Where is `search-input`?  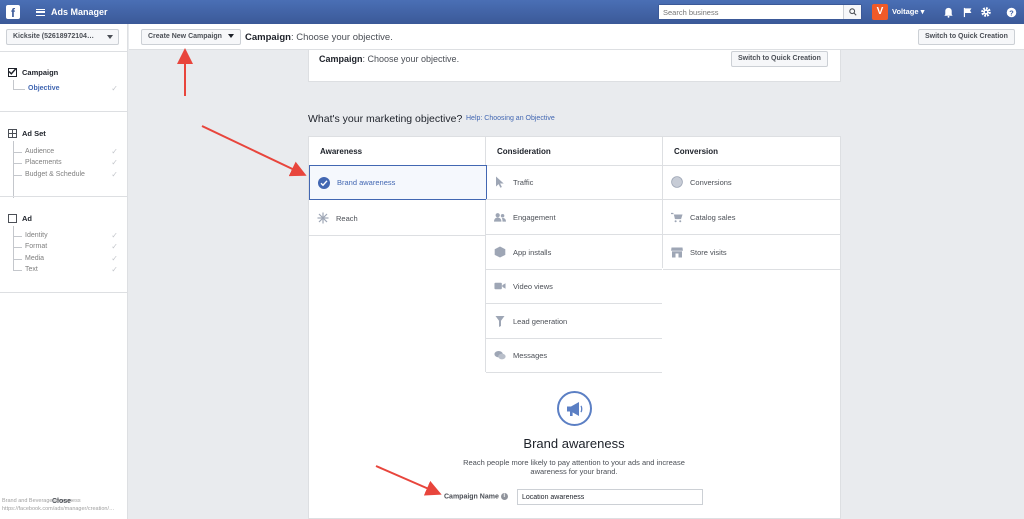 search-input is located at coordinates (751, 12).